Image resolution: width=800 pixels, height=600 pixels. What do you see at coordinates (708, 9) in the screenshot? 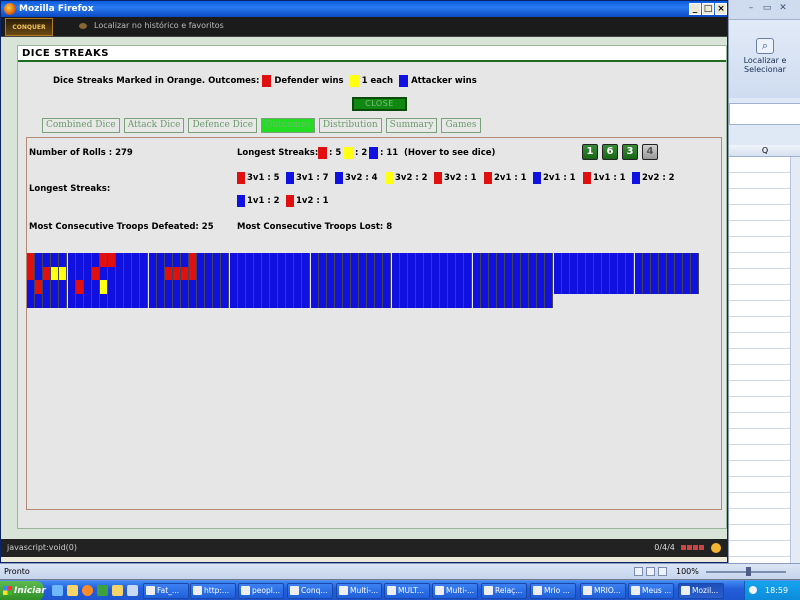
I see `maximize-button: □` at bounding box center [708, 9].